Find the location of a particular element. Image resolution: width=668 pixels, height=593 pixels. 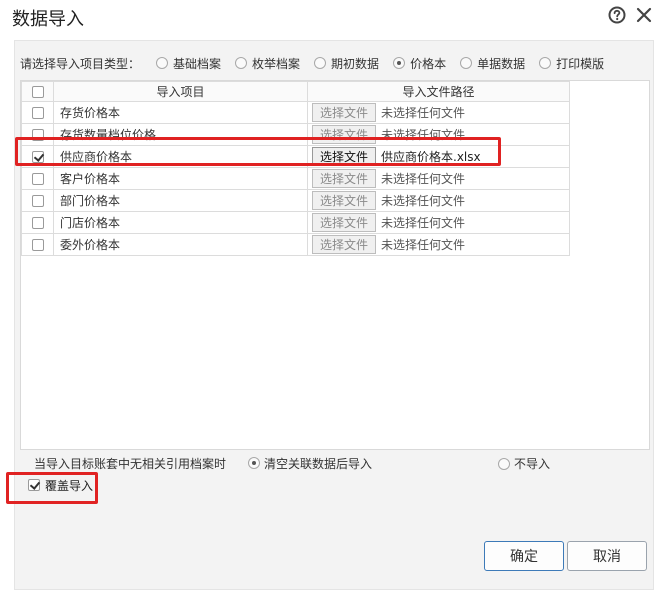

row-item-name: 客户价格本 is located at coordinates (180, 178).